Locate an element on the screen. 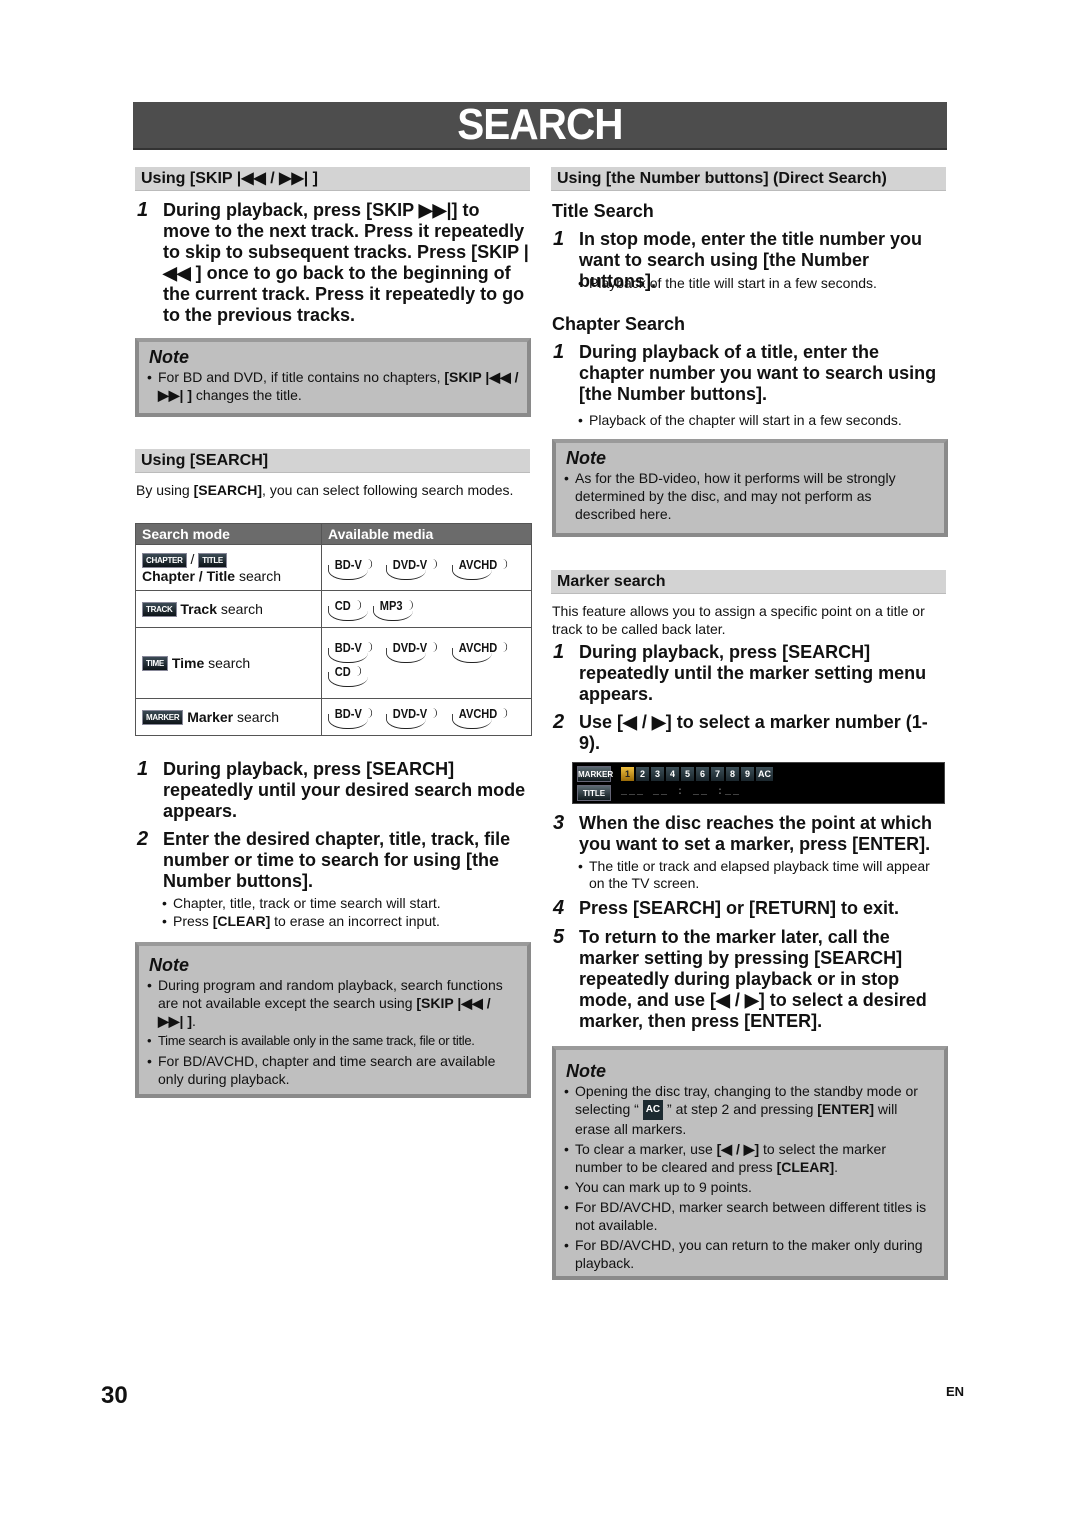  table-row: TIME Time search BD-V DVD-V AVCHD CD is located at coordinates (333, 663).